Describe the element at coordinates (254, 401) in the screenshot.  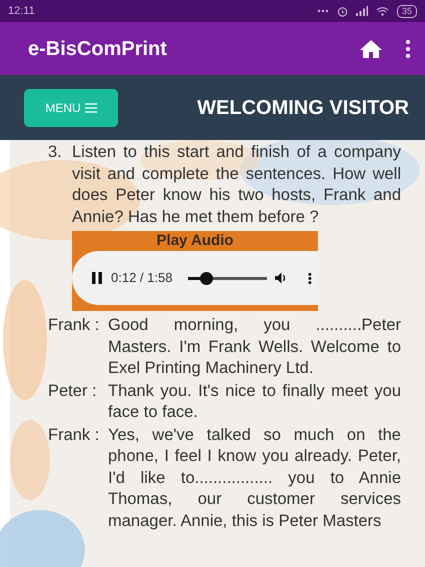
I see `dialogue-text: Thank you. It's nice to finally meet you face to face.` at that location.